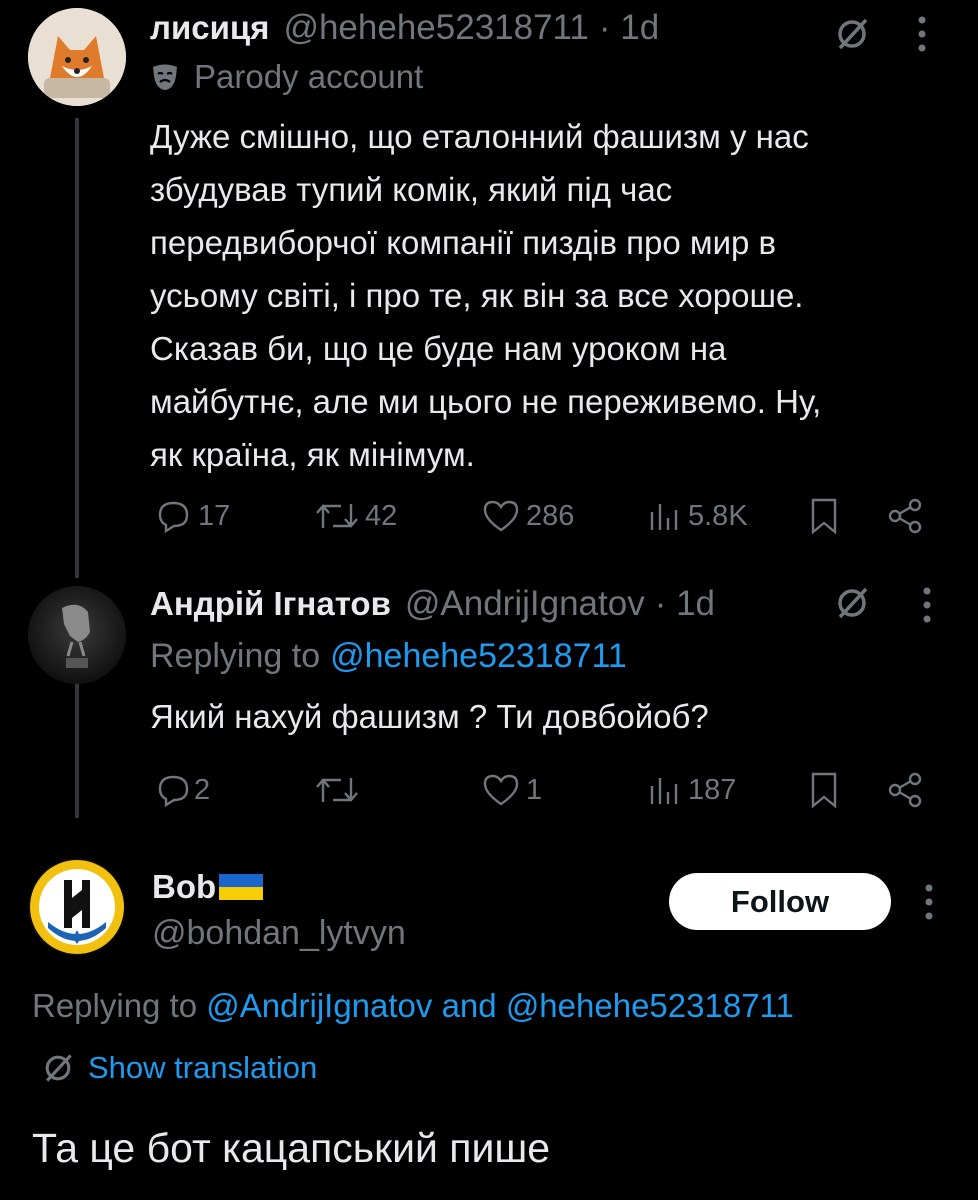 The height and width of the screenshot is (1200, 978). Describe the element at coordinates (193, 516) in the screenshot. I see `reply-button: 17` at that location.